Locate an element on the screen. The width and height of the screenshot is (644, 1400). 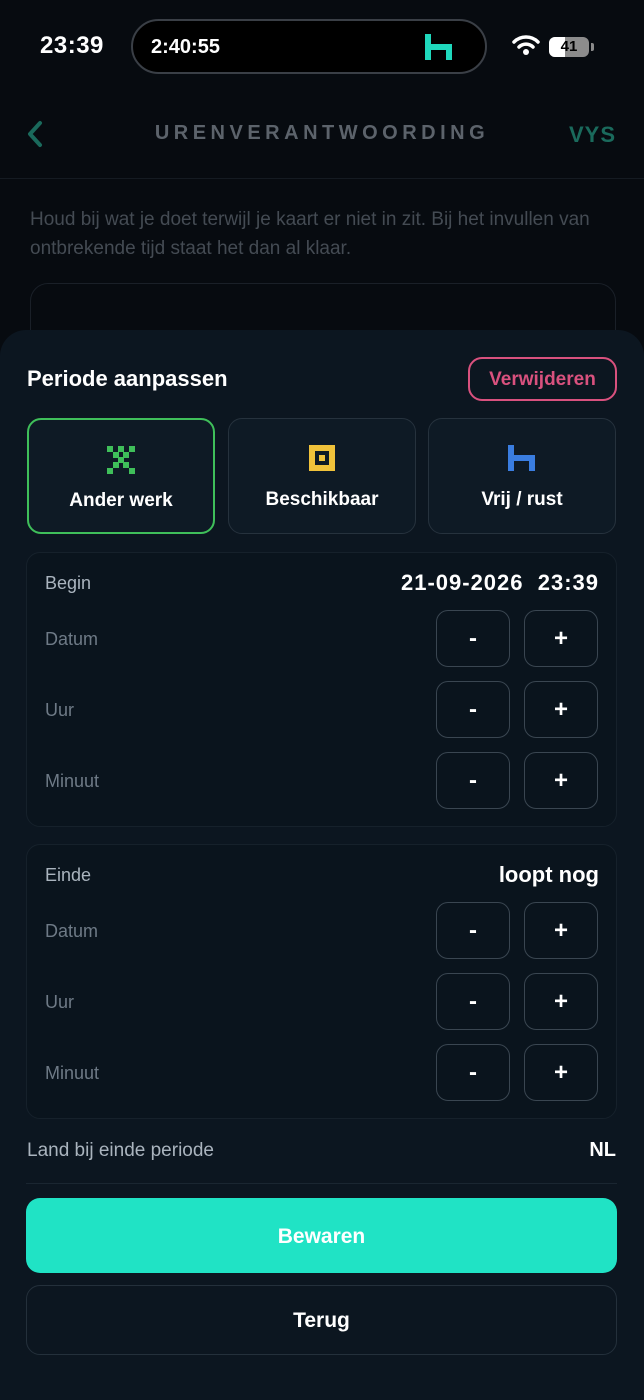
type-other-work: Ander werk is located at coordinates (121, 476).